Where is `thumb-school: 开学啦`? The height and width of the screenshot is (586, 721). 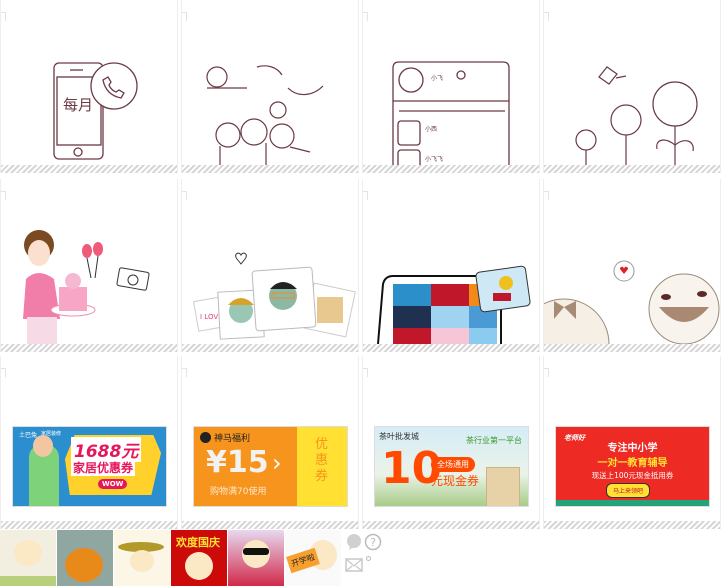
thumb-school: 开学啦 is located at coordinates (313, 558).